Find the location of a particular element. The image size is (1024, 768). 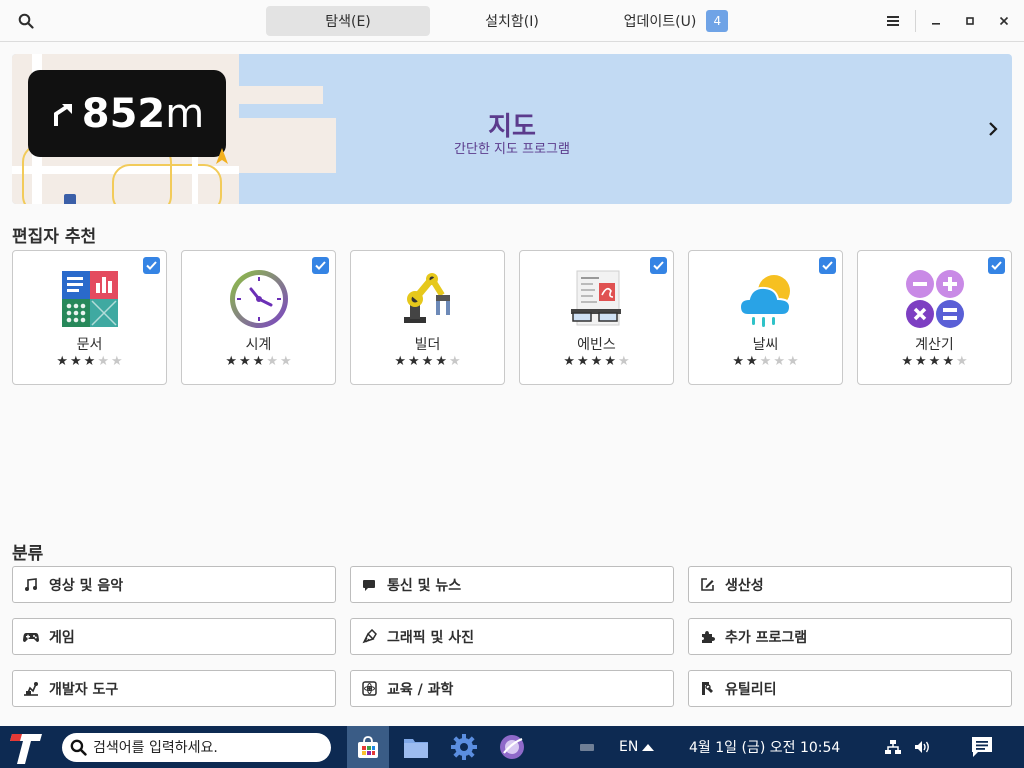

nav-distance: 852 is located at coordinates (123, 113).